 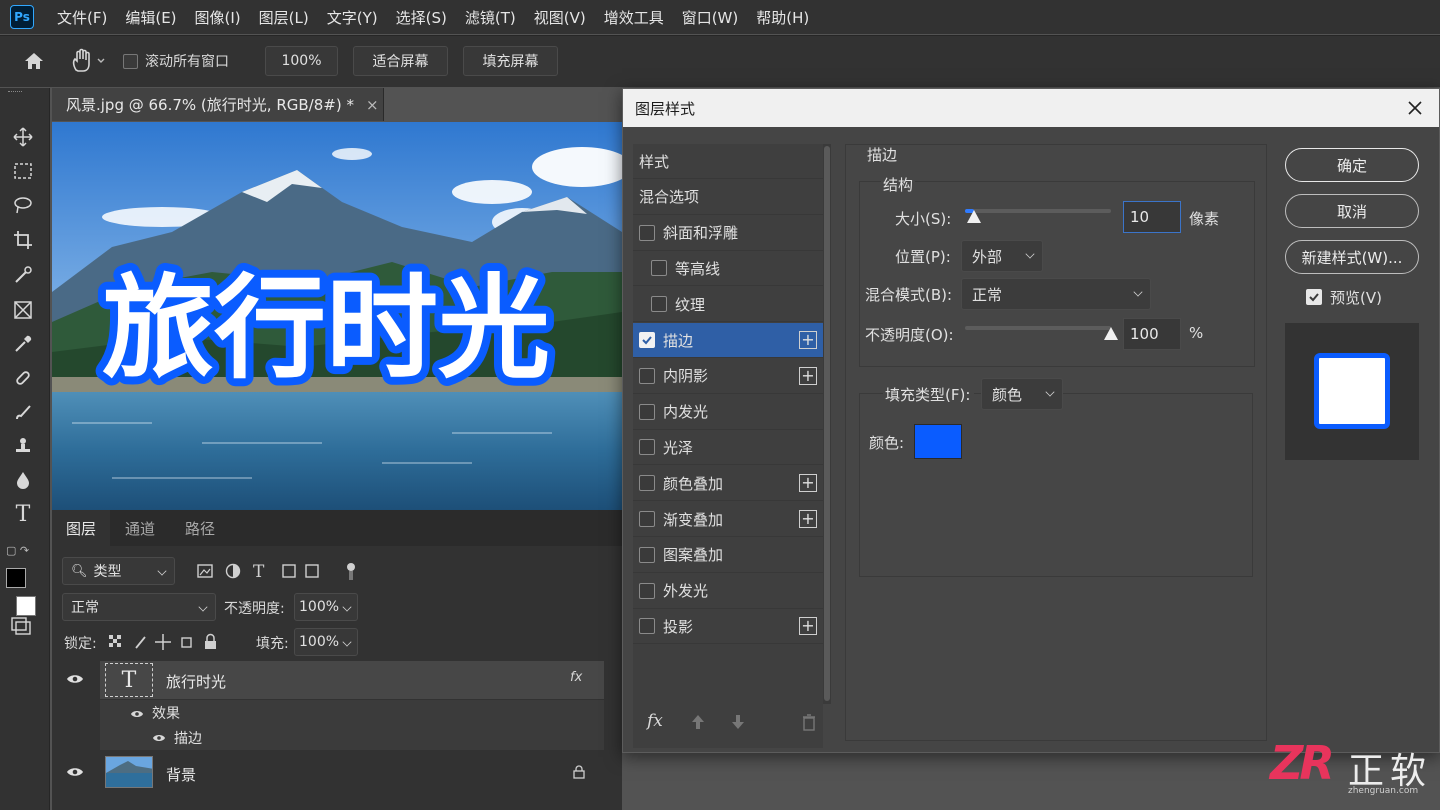 What do you see at coordinates (23, 344) in the screenshot?
I see `eyedropper-tool-icon` at bounding box center [23, 344].